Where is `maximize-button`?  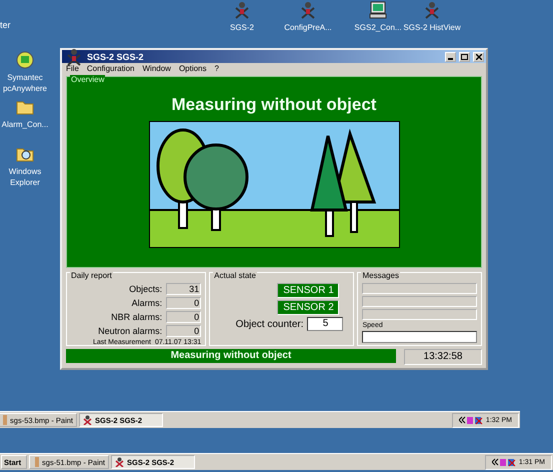 maximize-button is located at coordinates (464, 57).